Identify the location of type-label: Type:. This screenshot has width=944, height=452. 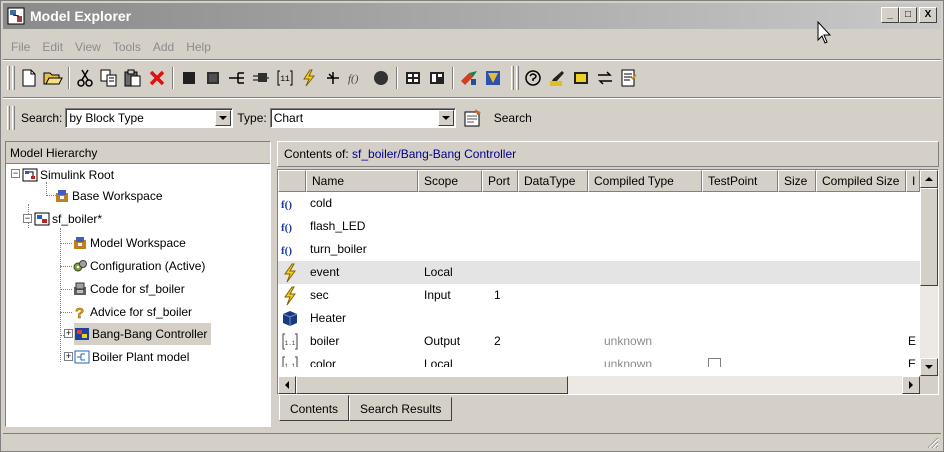
(252, 118).